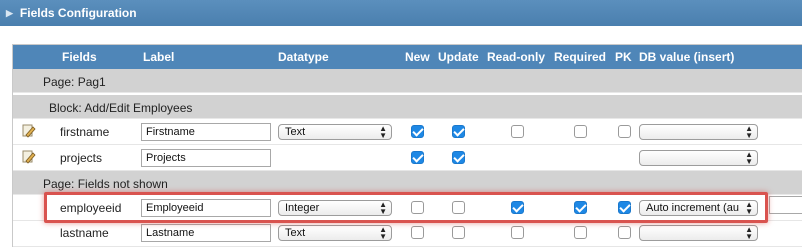 The width and height of the screenshot is (802, 247). Describe the element at coordinates (407, 158) in the screenshot. I see `table-row: projects ▲▼` at that location.